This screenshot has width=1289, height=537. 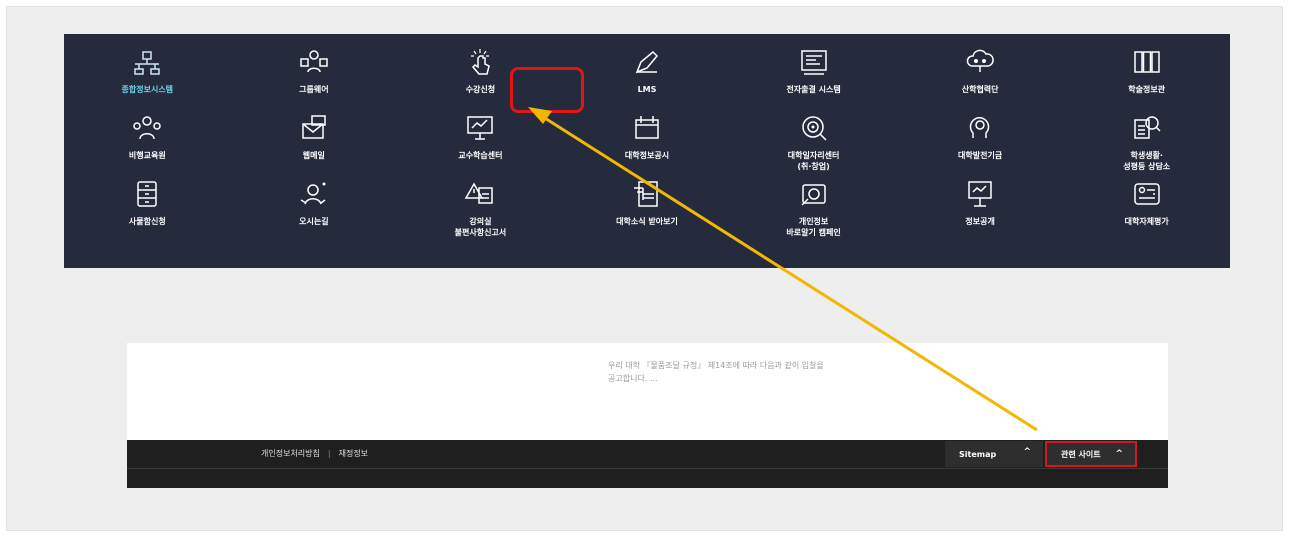 I want to click on related-site-item: 개인정보 바로알기 캠페인, so click(x=813, y=207).